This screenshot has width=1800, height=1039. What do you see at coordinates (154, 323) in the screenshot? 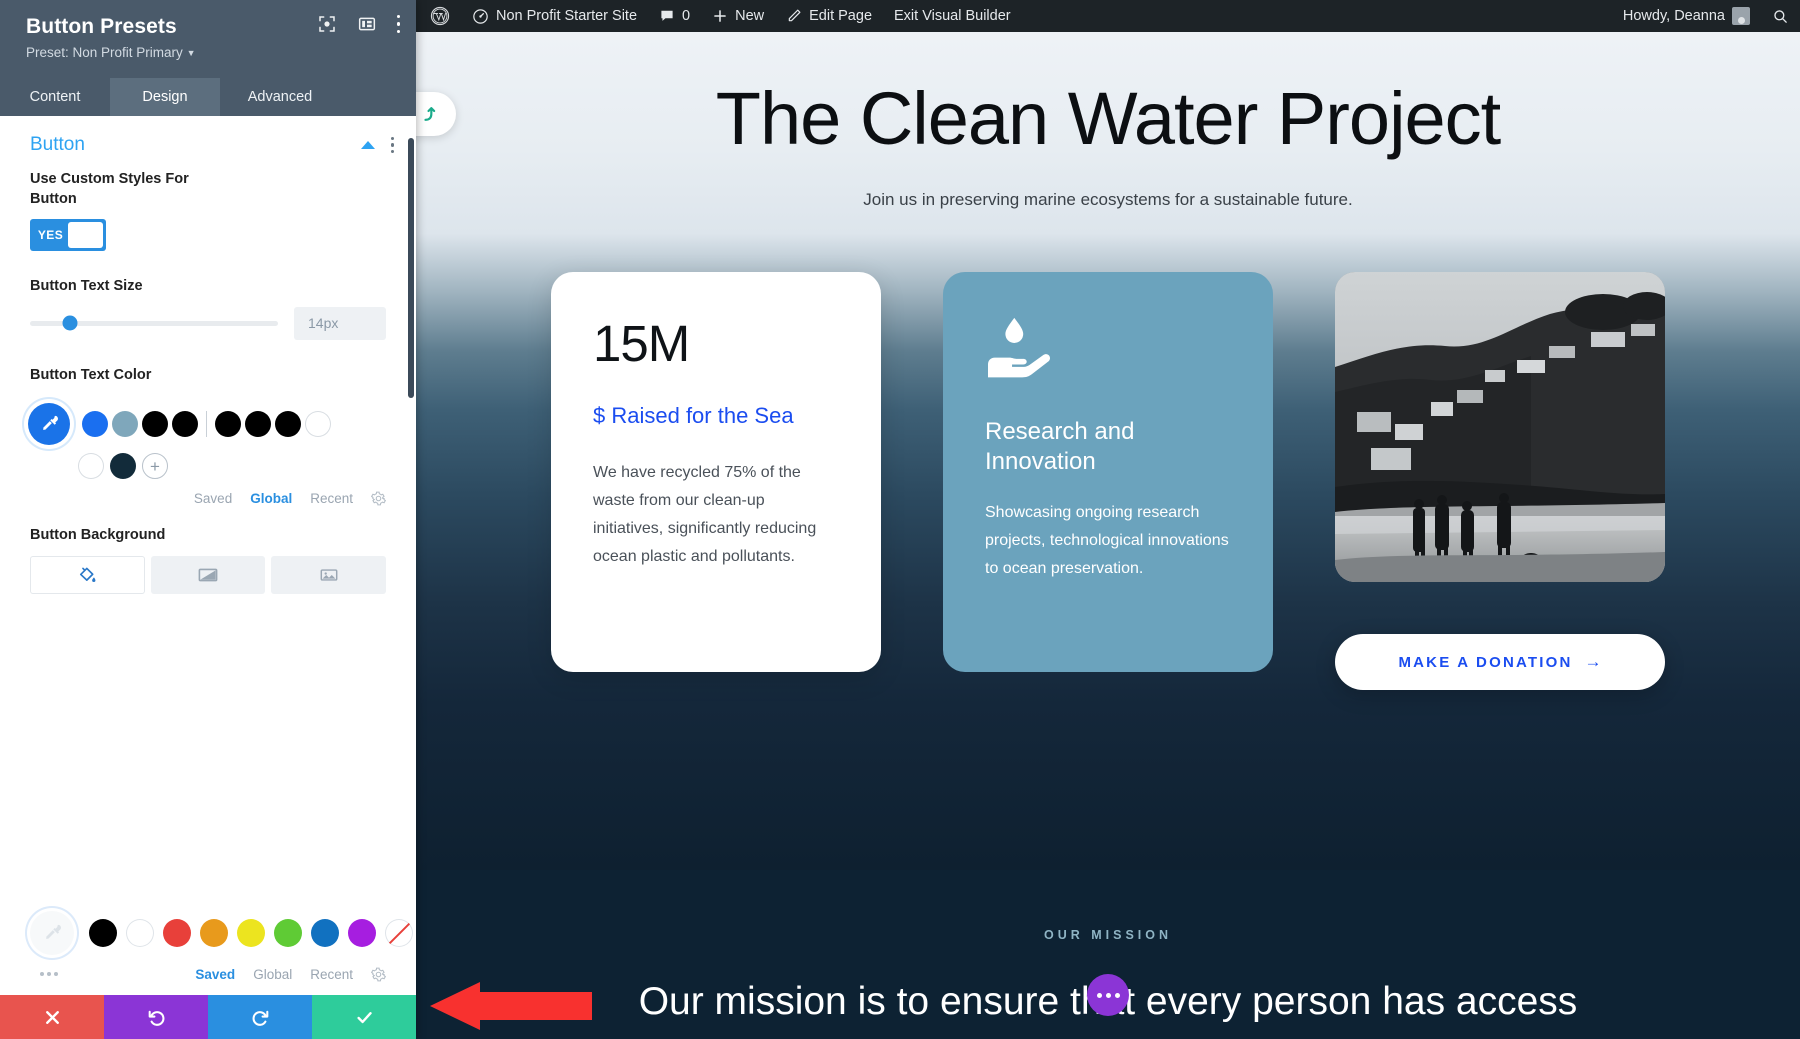
I see `button-text-size-slider` at bounding box center [154, 323].